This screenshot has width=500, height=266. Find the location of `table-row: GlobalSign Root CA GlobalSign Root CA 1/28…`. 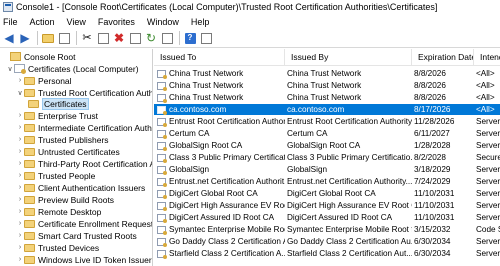

table-row: GlobalSign Root CA GlobalSign Root CA 1/28… is located at coordinates (327, 145).